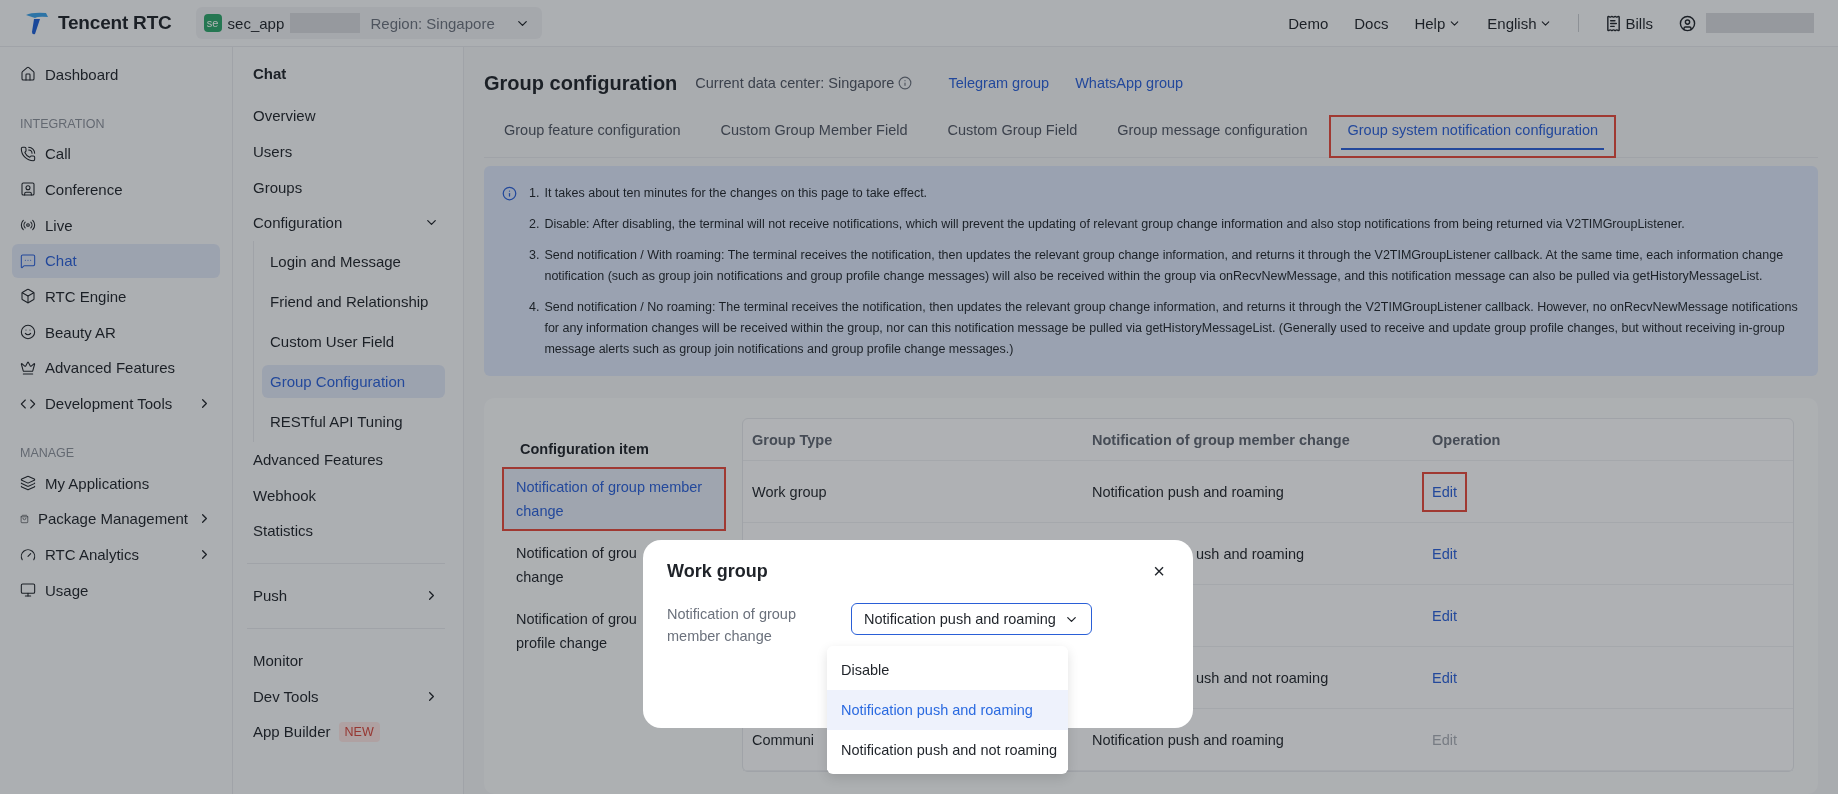 Image resolution: width=1838 pixels, height=794 pixels. What do you see at coordinates (116, 153) in the screenshot?
I see `nav-item: Call` at bounding box center [116, 153].